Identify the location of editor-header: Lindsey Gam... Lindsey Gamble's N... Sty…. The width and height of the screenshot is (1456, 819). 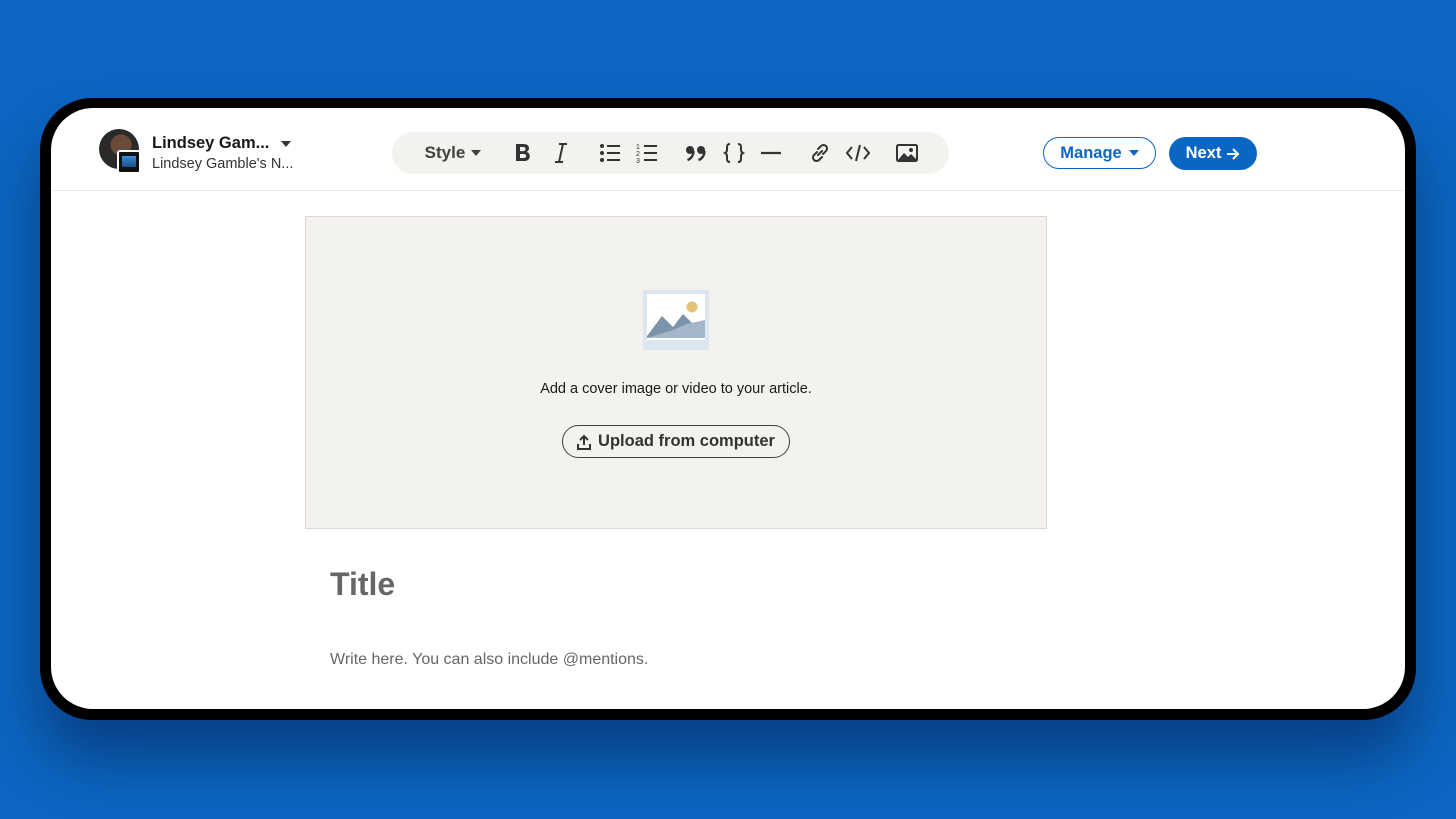
(728, 149).